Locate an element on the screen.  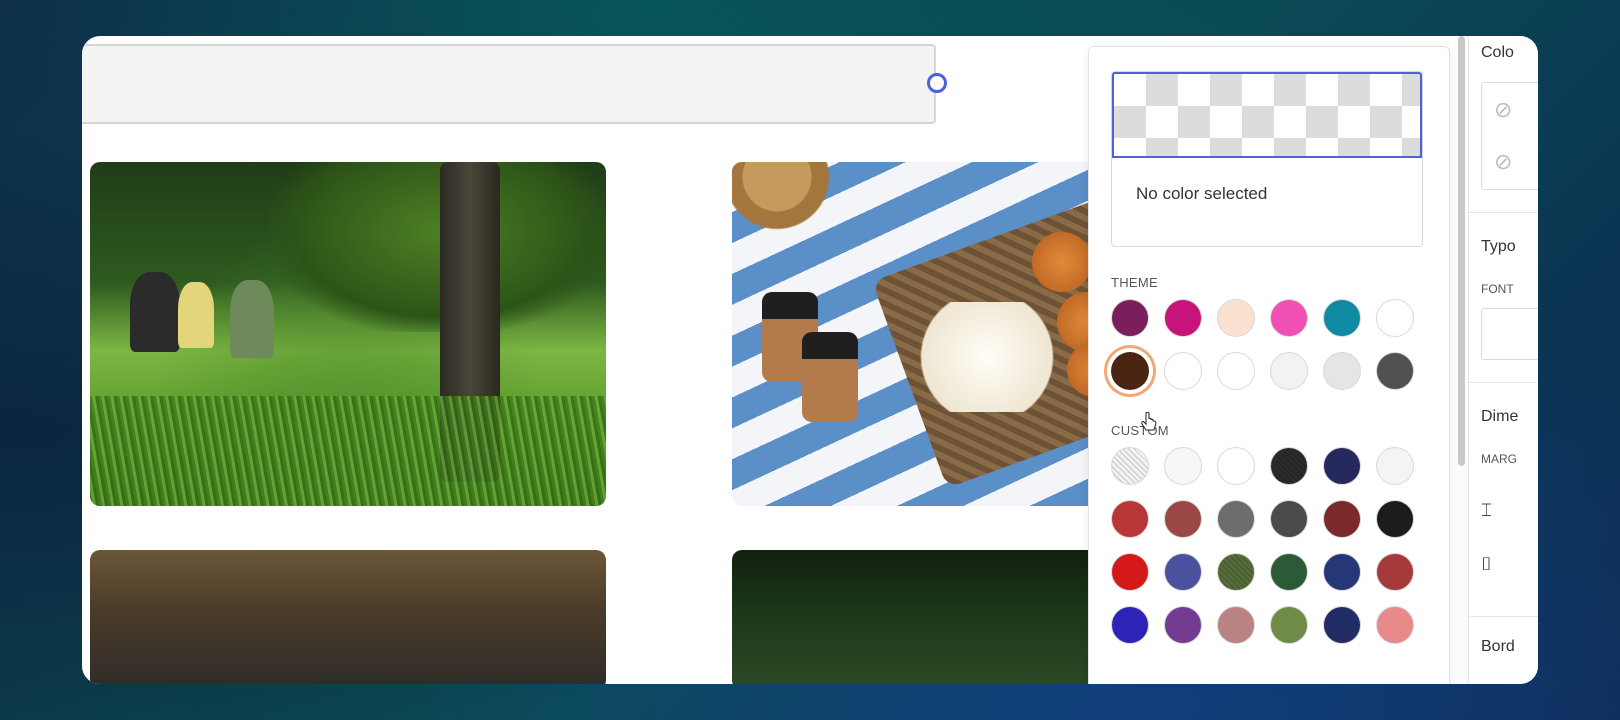
swatch-salmon is located at coordinates (1395, 625).